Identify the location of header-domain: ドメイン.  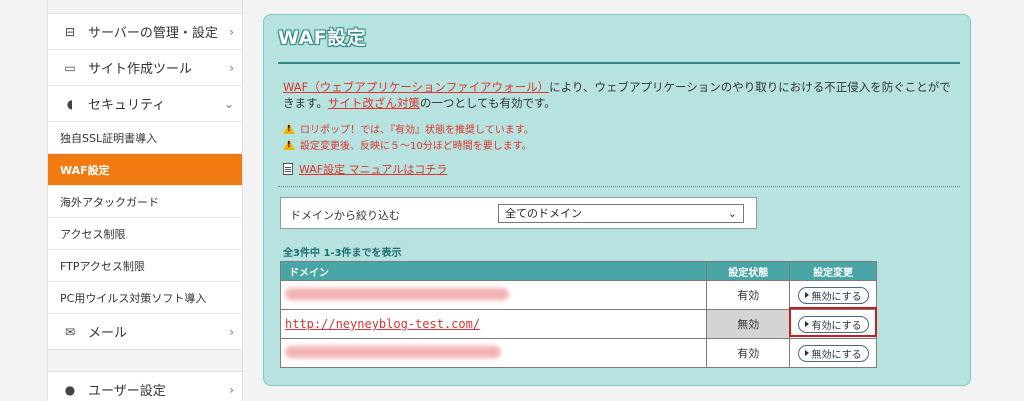
(493, 271).